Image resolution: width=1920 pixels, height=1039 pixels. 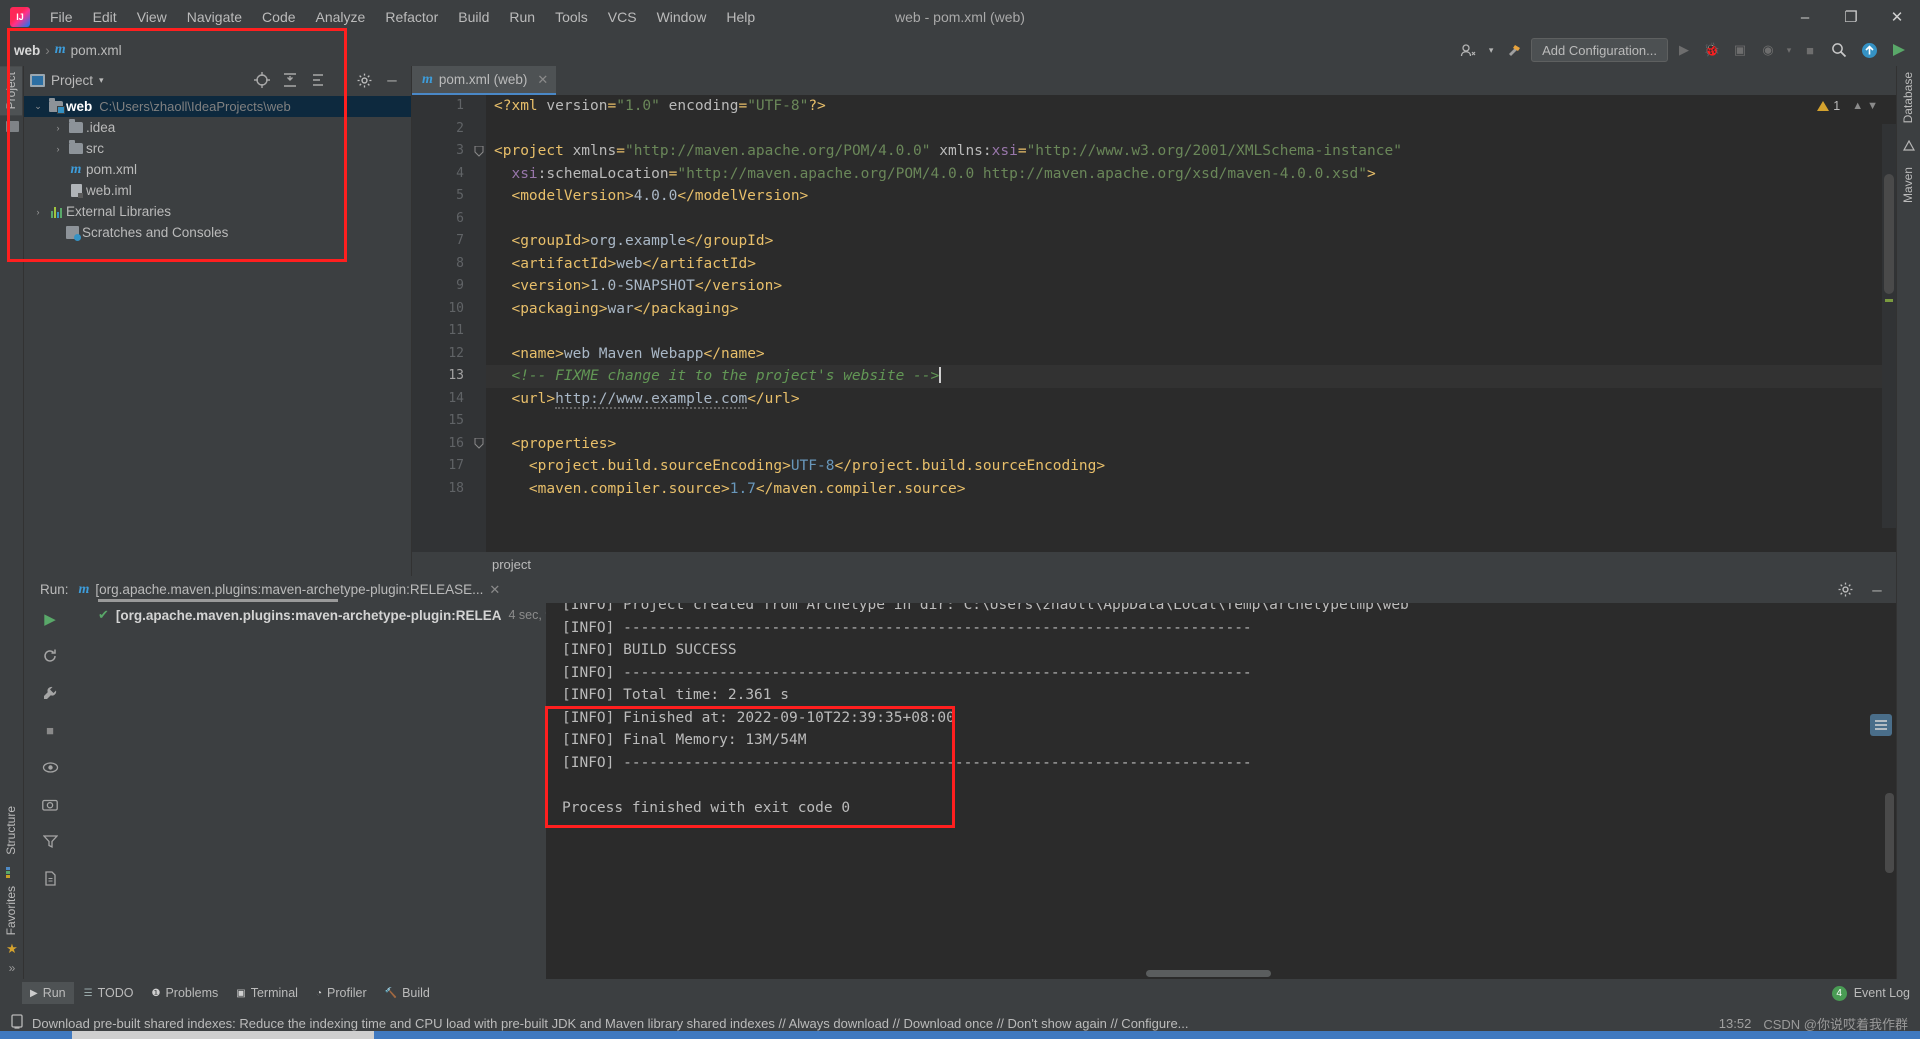 What do you see at coordinates (50, 767) in the screenshot?
I see `eye-icon` at bounding box center [50, 767].